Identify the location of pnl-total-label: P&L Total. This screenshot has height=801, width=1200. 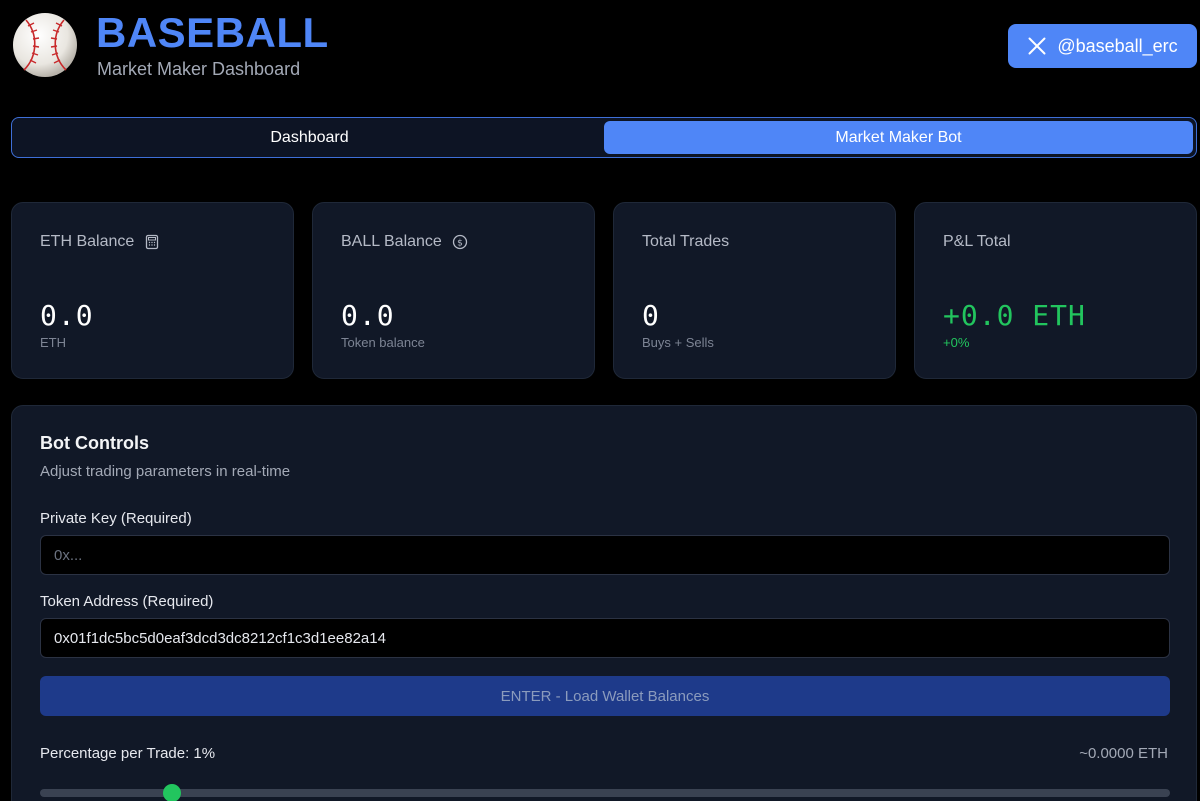
(977, 241).